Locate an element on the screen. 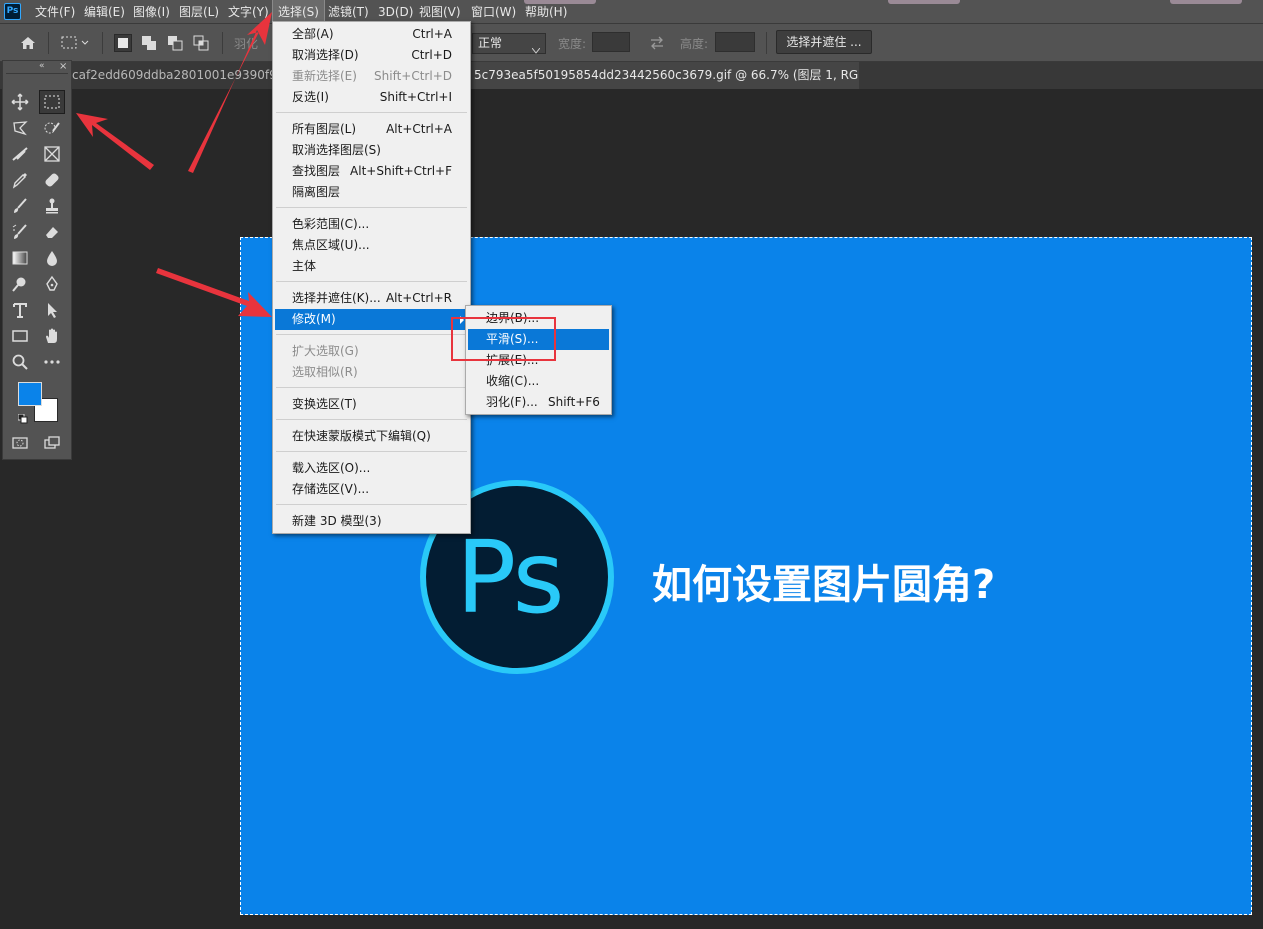 The image size is (1263, 929). menu-image: 图像(I) is located at coordinates (151, 12).